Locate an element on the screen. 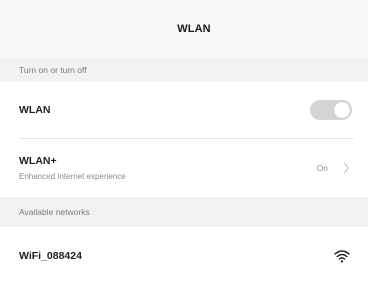  chevron-right-icon is located at coordinates (346, 168).